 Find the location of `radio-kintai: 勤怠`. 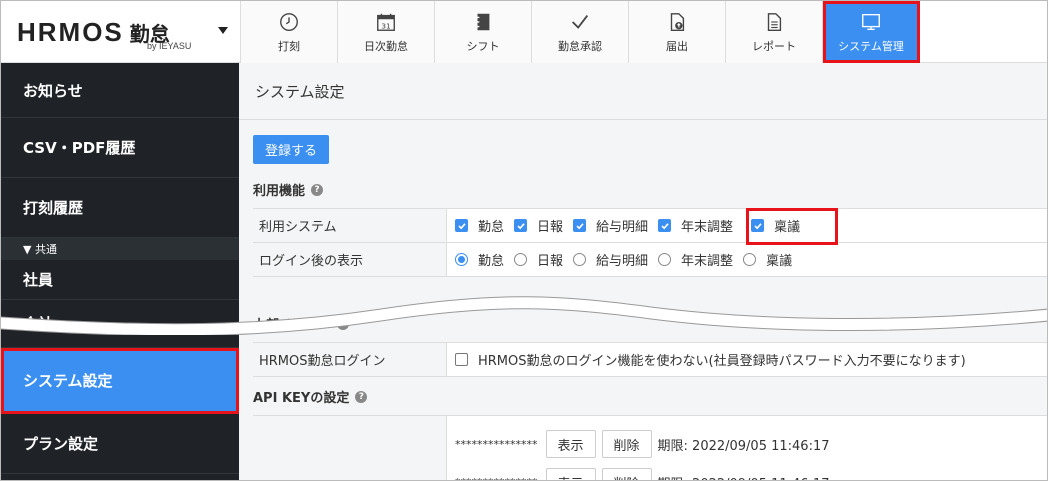

radio-kintai: 勤怠 is located at coordinates (479, 259).